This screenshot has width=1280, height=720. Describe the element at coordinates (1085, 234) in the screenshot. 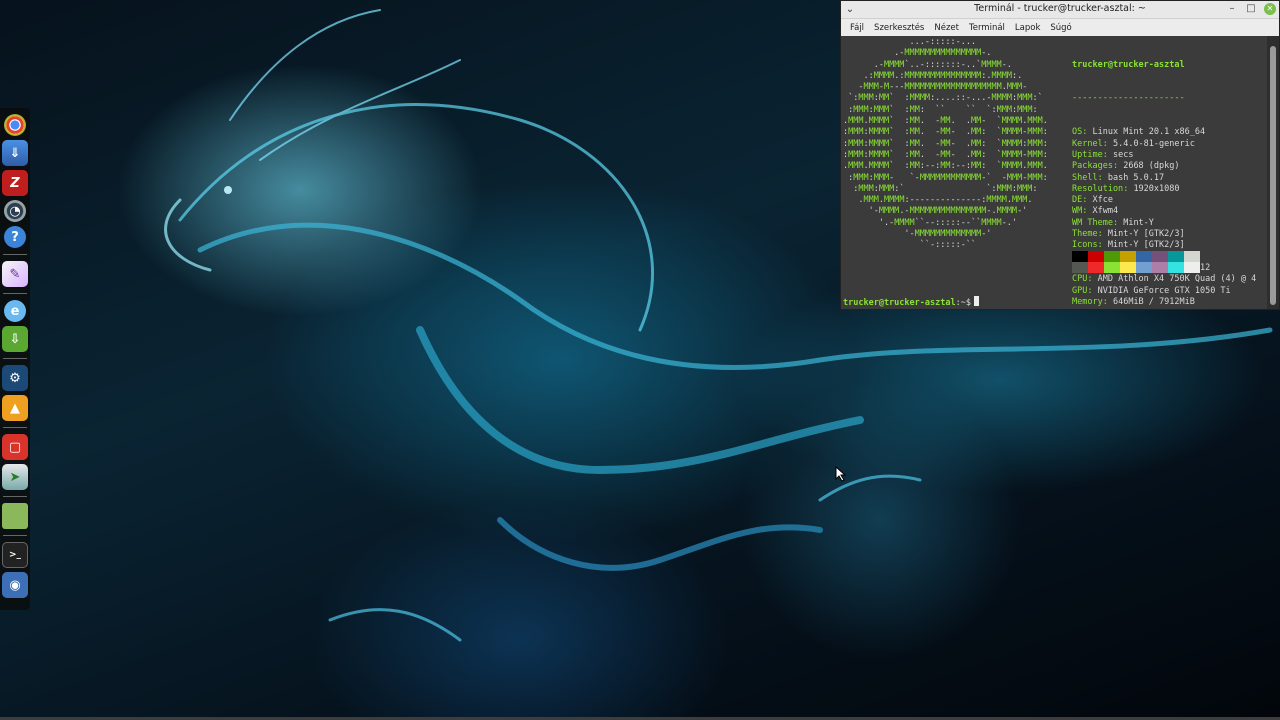

I see `field-key: Theme` at that location.